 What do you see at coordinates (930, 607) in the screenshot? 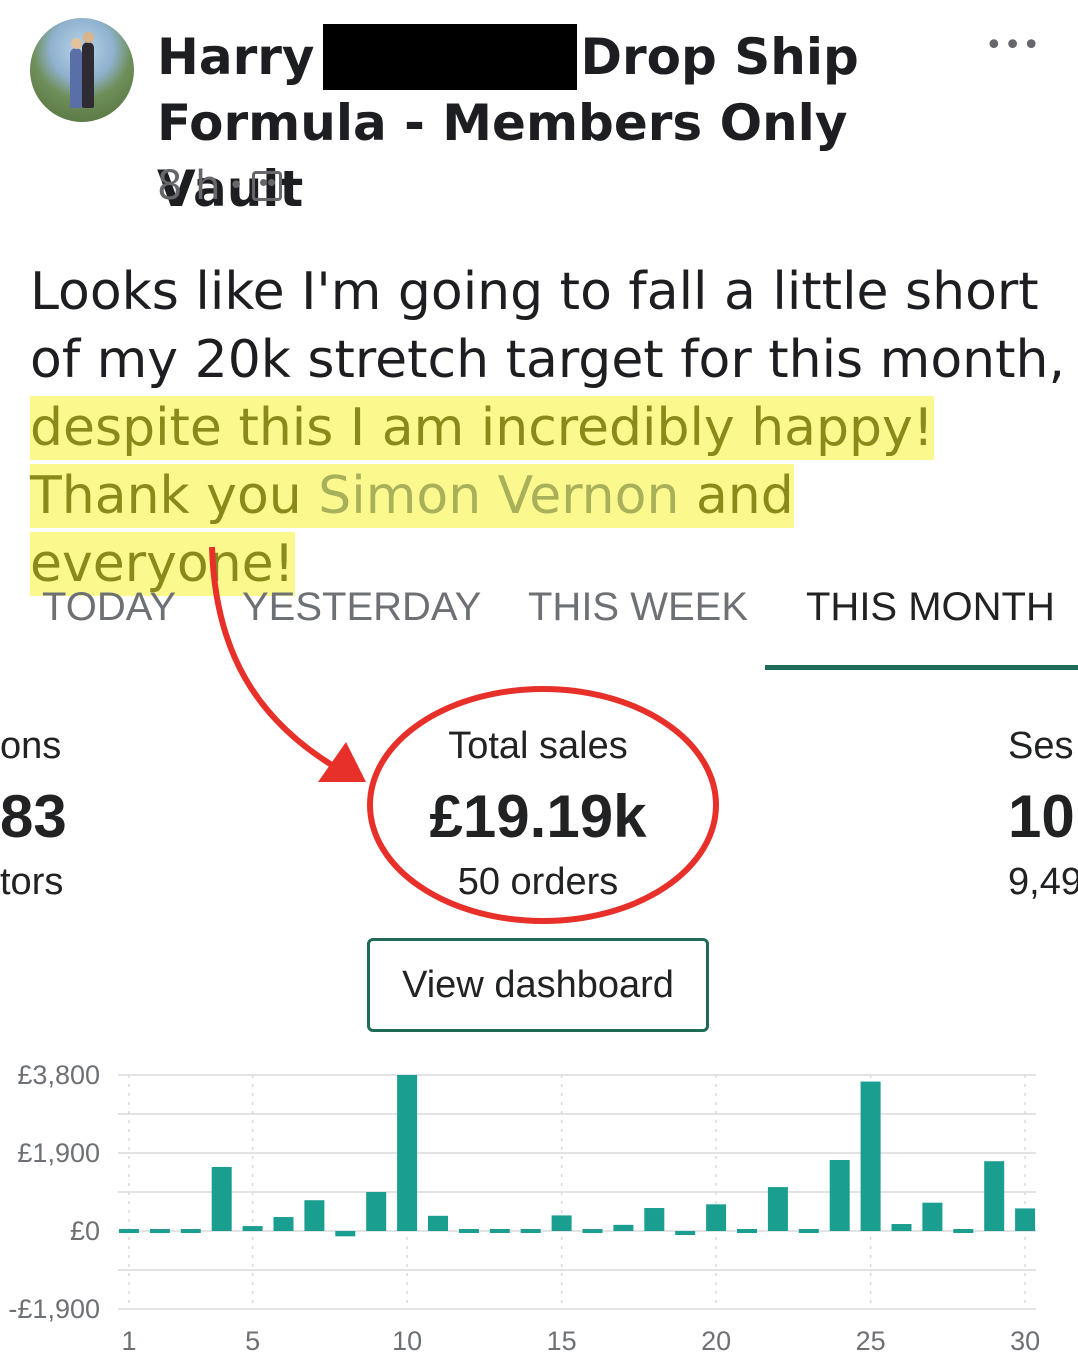
I see `tab-this-month: THIS MONTH` at bounding box center [930, 607].